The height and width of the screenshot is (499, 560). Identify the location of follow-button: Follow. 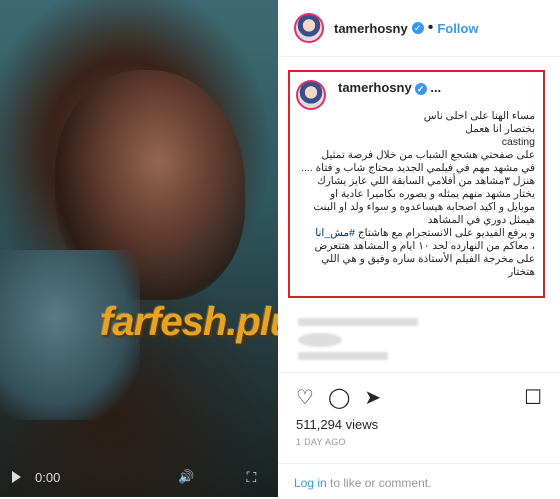
(457, 28).